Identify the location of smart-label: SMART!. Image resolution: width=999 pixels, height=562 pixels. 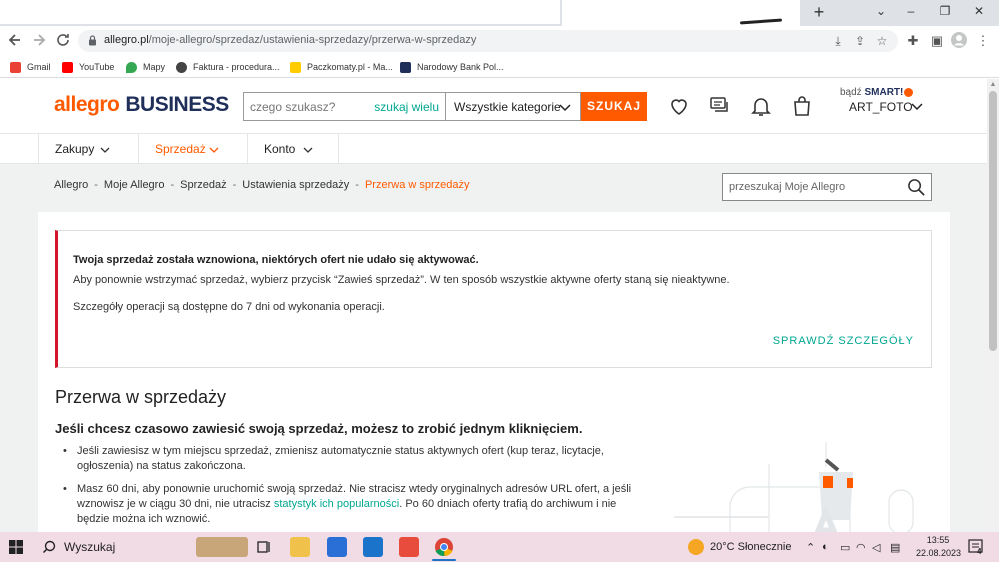
(884, 92).